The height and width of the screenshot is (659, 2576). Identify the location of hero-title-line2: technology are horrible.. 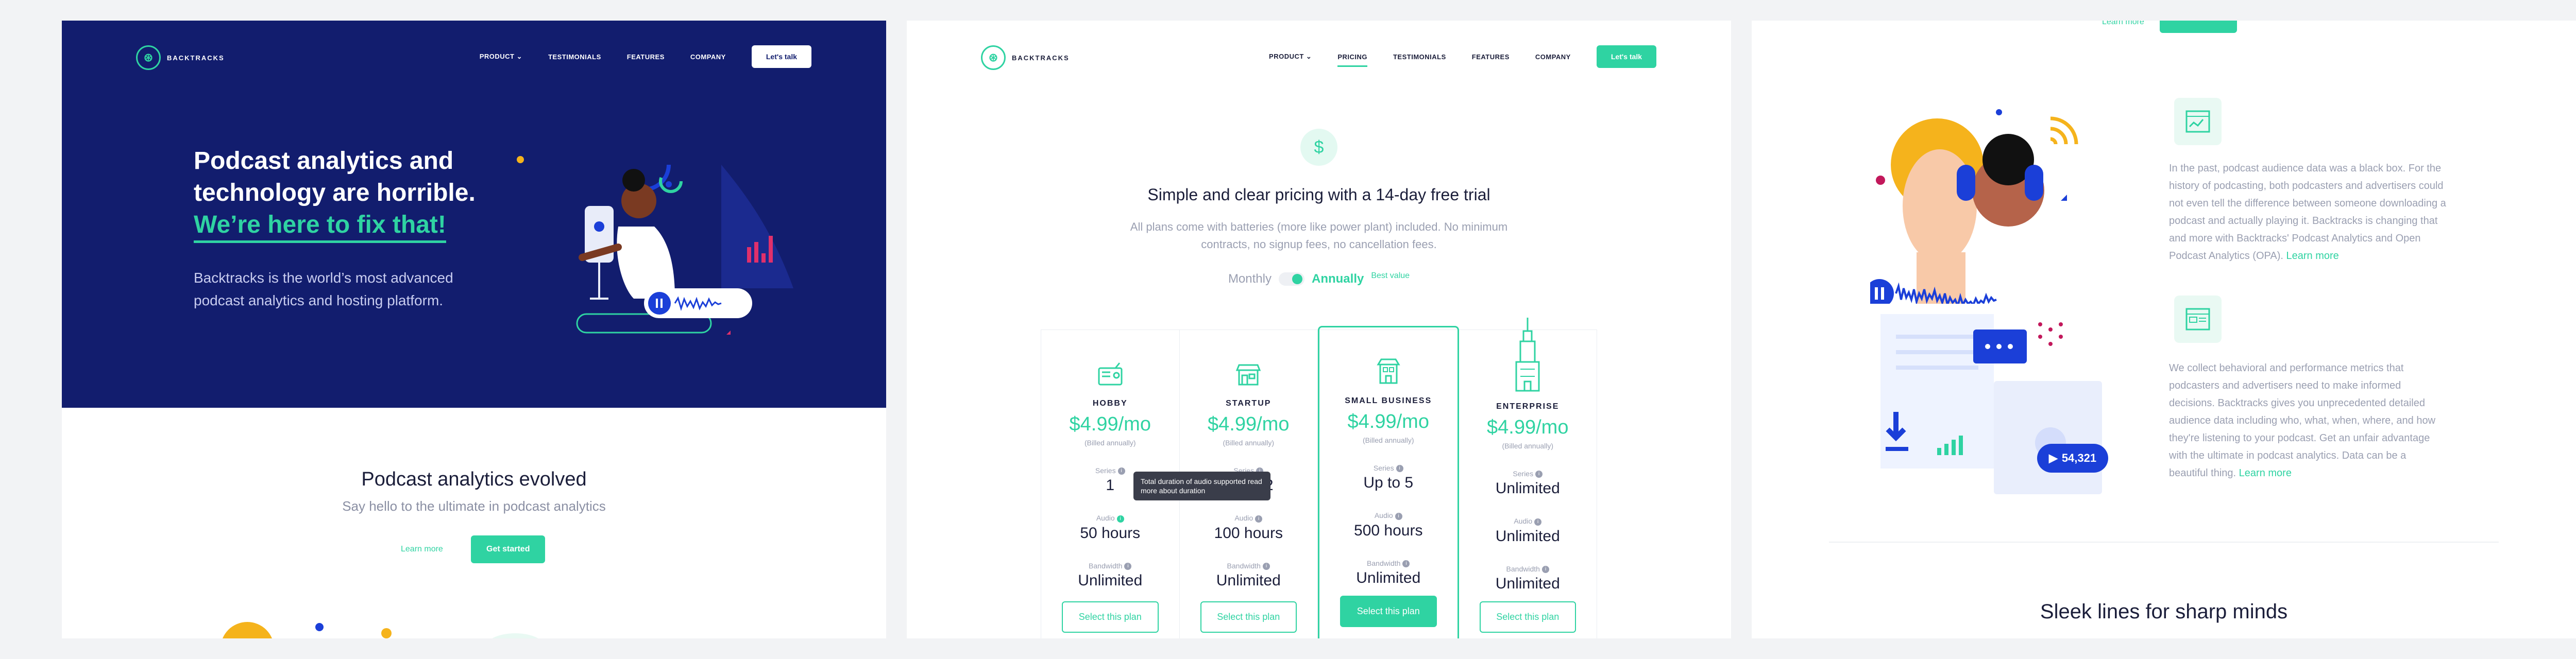
(335, 193).